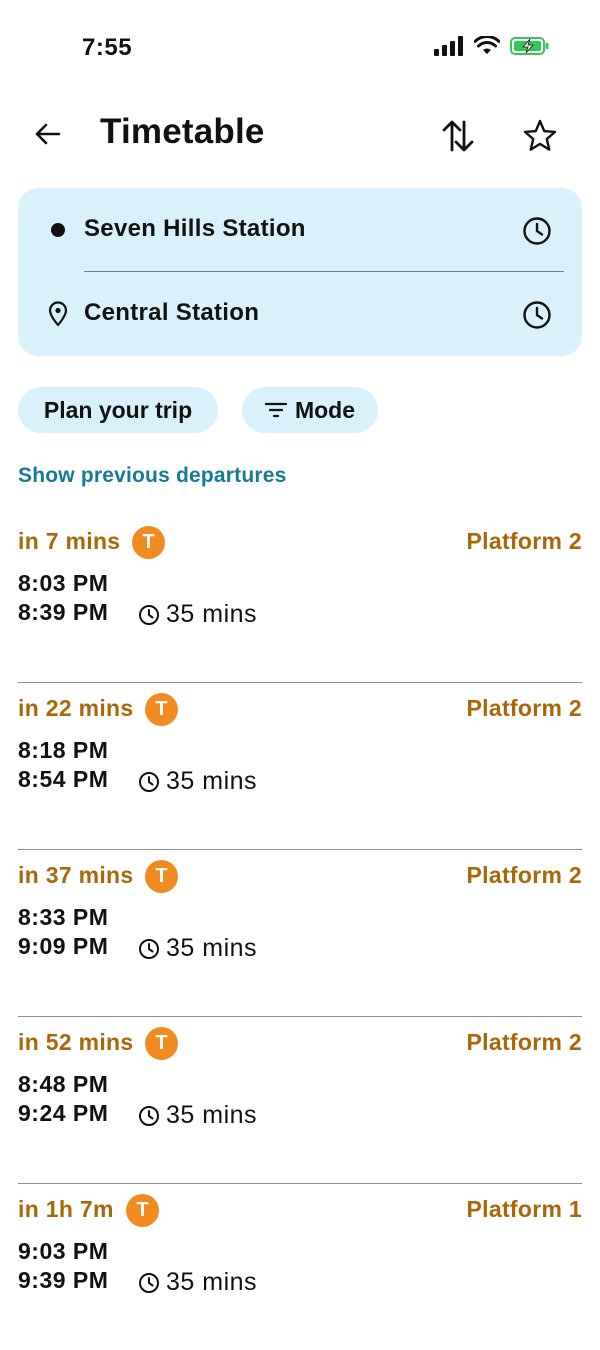 This screenshot has height=1350, width=600. Describe the element at coordinates (195, 228) in the screenshot. I see `origin-name: Seven Hills Station` at that location.